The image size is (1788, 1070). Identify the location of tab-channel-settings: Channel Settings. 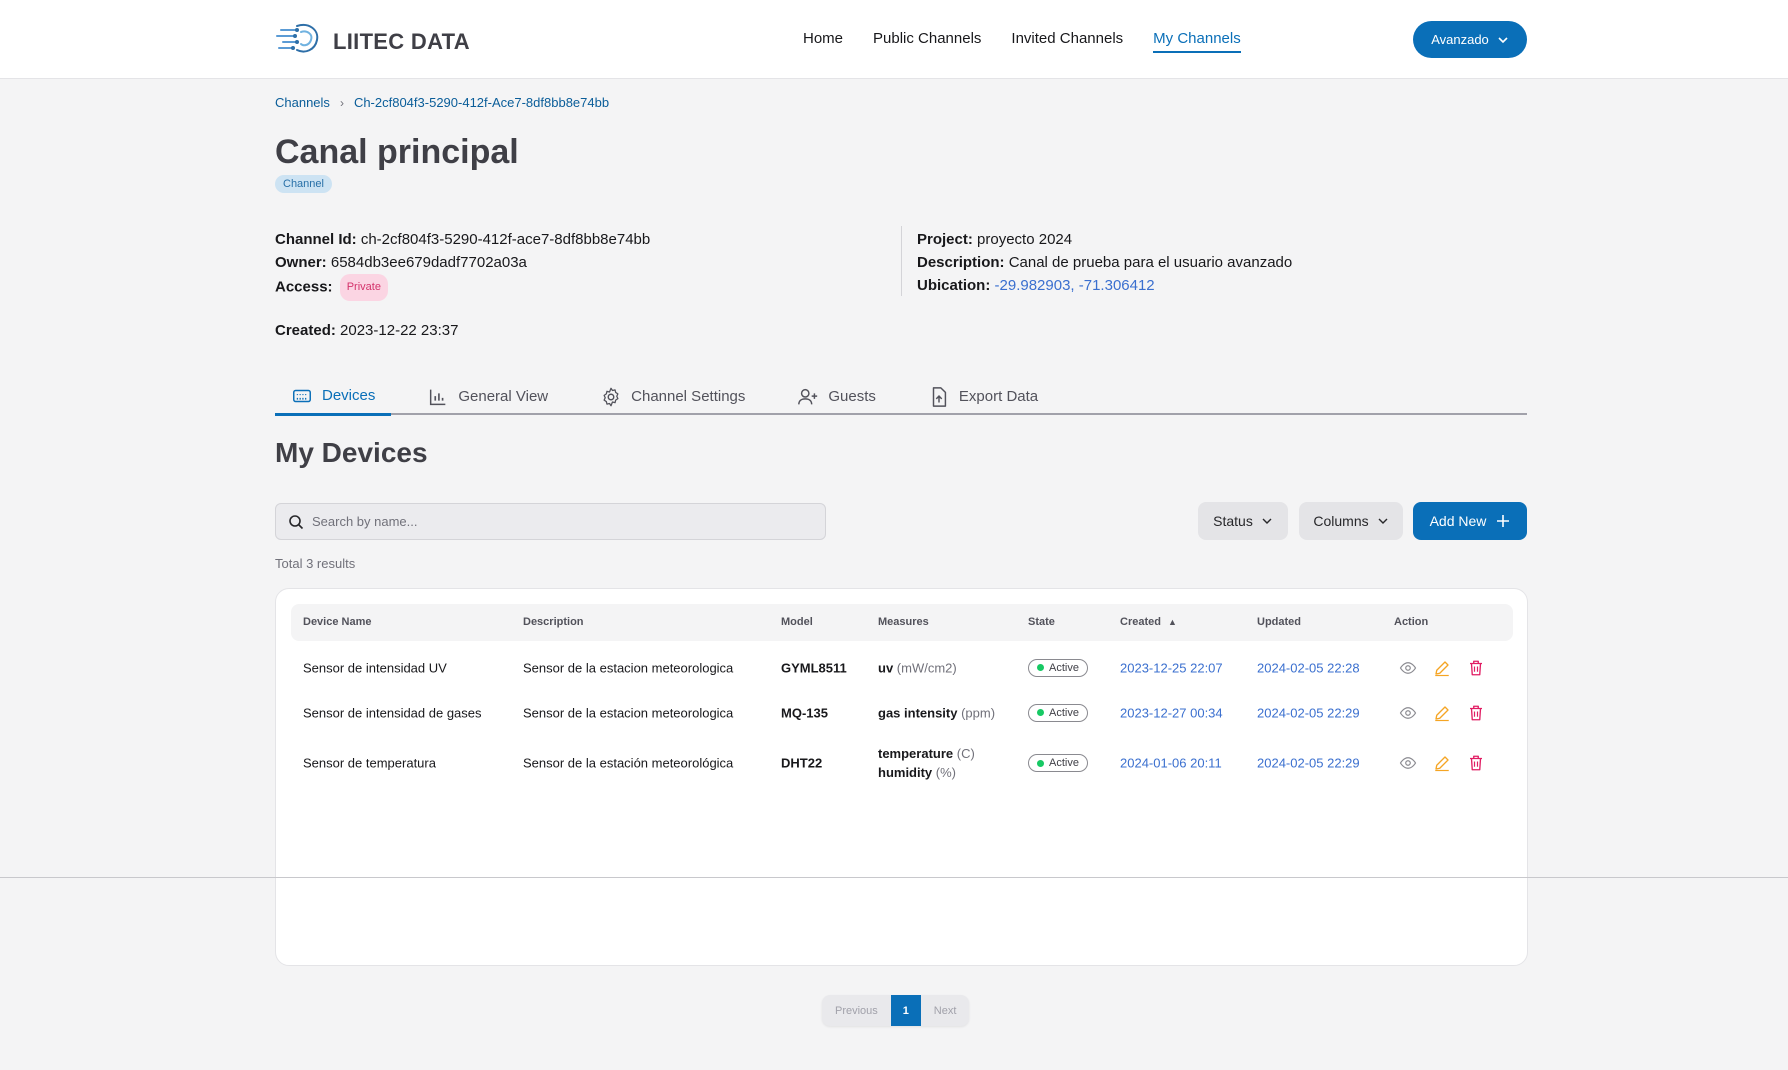
(672, 396).